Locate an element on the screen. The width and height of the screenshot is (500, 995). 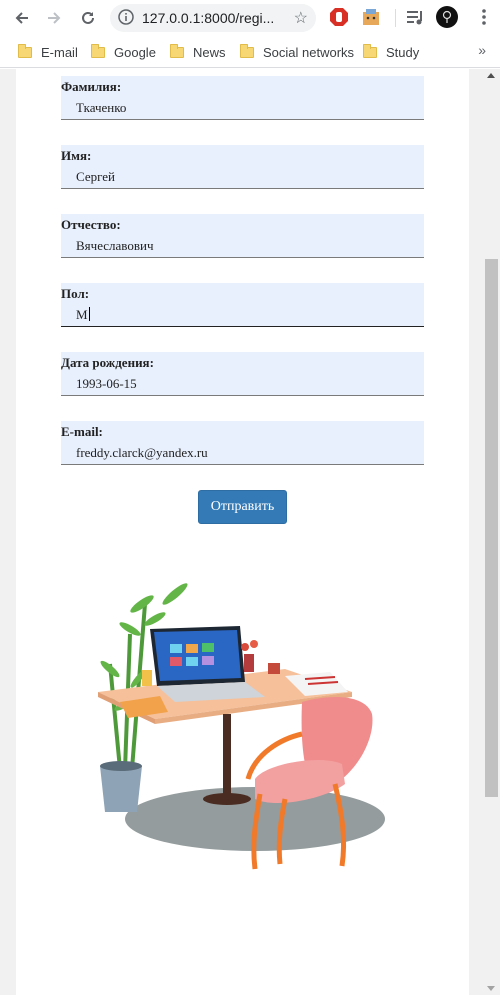
field-label: E-mail: is located at coordinates (82, 431).